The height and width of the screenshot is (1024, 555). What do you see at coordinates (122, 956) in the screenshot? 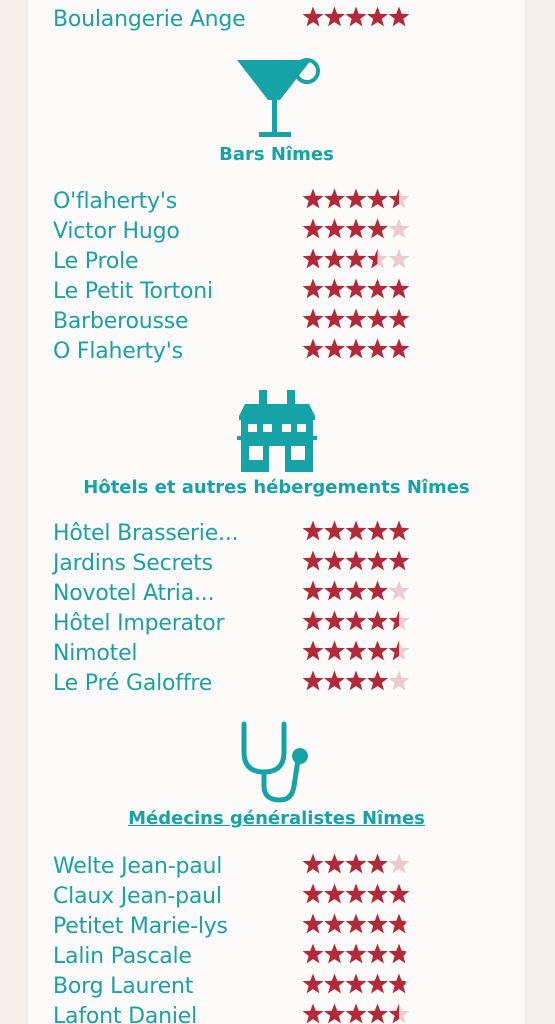
I see `item-name: Lalin Pascale` at bounding box center [122, 956].